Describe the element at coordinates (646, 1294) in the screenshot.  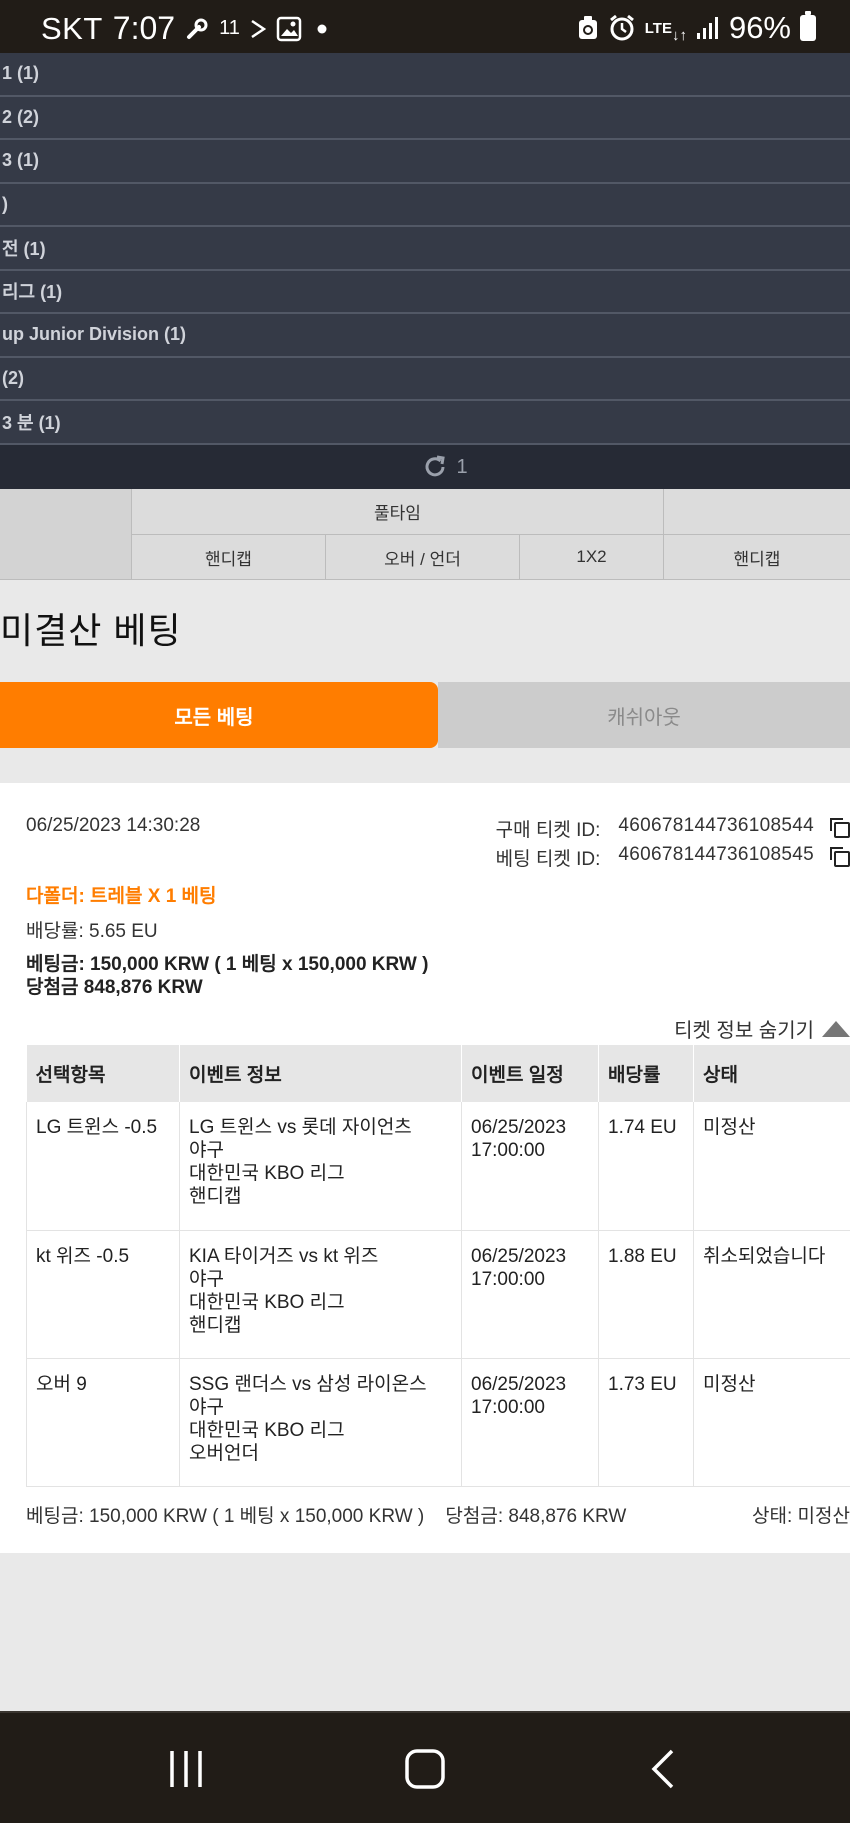
I see `selection-odds: 1.88 EU` at that location.